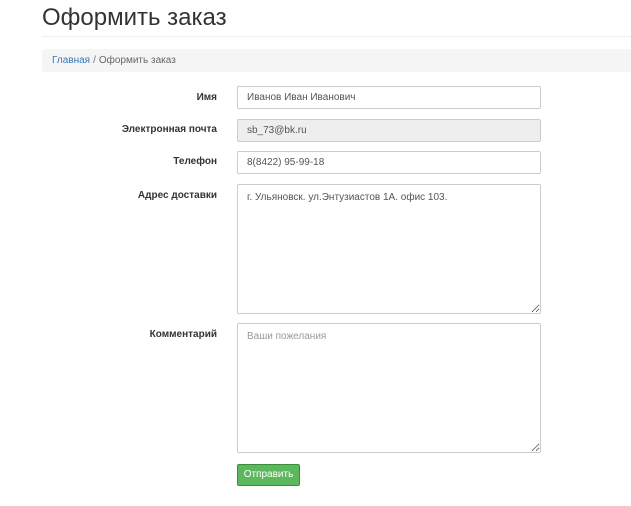 The width and height of the screenshot is (631, 506). I want to click on breadcrumb-items: Главная / Оформить заказ, so click(114, 60).